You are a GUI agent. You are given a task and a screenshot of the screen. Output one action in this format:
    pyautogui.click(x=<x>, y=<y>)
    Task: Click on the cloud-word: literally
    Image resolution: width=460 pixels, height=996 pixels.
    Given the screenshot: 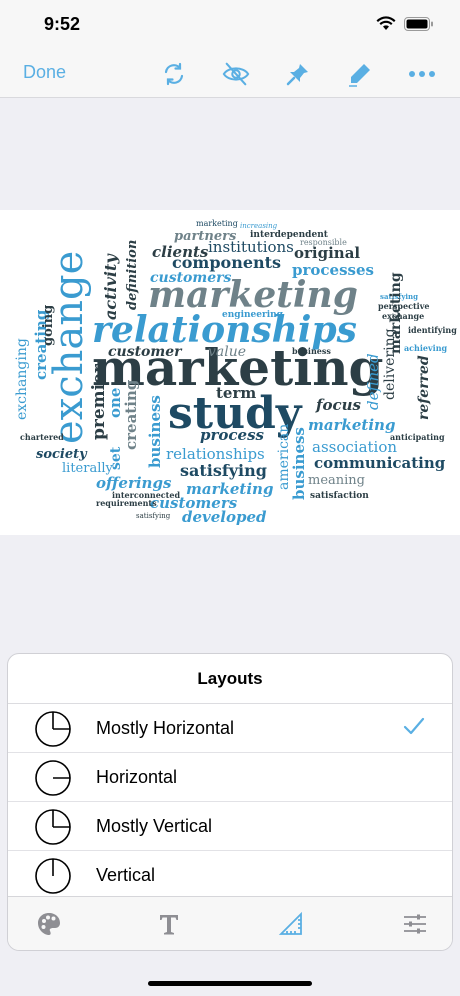 What is the action you would take?
    pyautogui.click(x=88, y=468)
    